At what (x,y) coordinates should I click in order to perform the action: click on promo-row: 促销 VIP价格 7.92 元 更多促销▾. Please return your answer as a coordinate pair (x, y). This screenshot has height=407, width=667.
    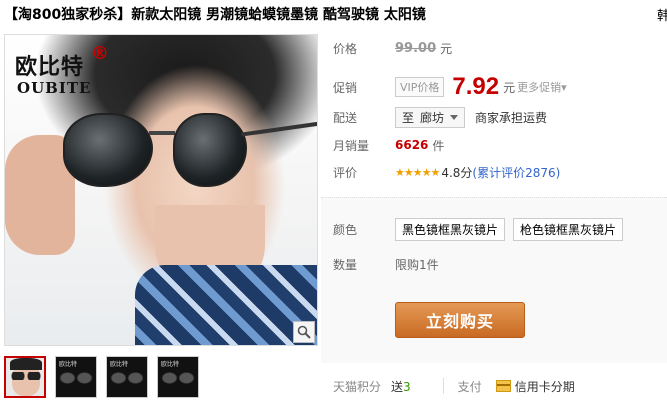
    Looking at the image, I should click on (450, 86).